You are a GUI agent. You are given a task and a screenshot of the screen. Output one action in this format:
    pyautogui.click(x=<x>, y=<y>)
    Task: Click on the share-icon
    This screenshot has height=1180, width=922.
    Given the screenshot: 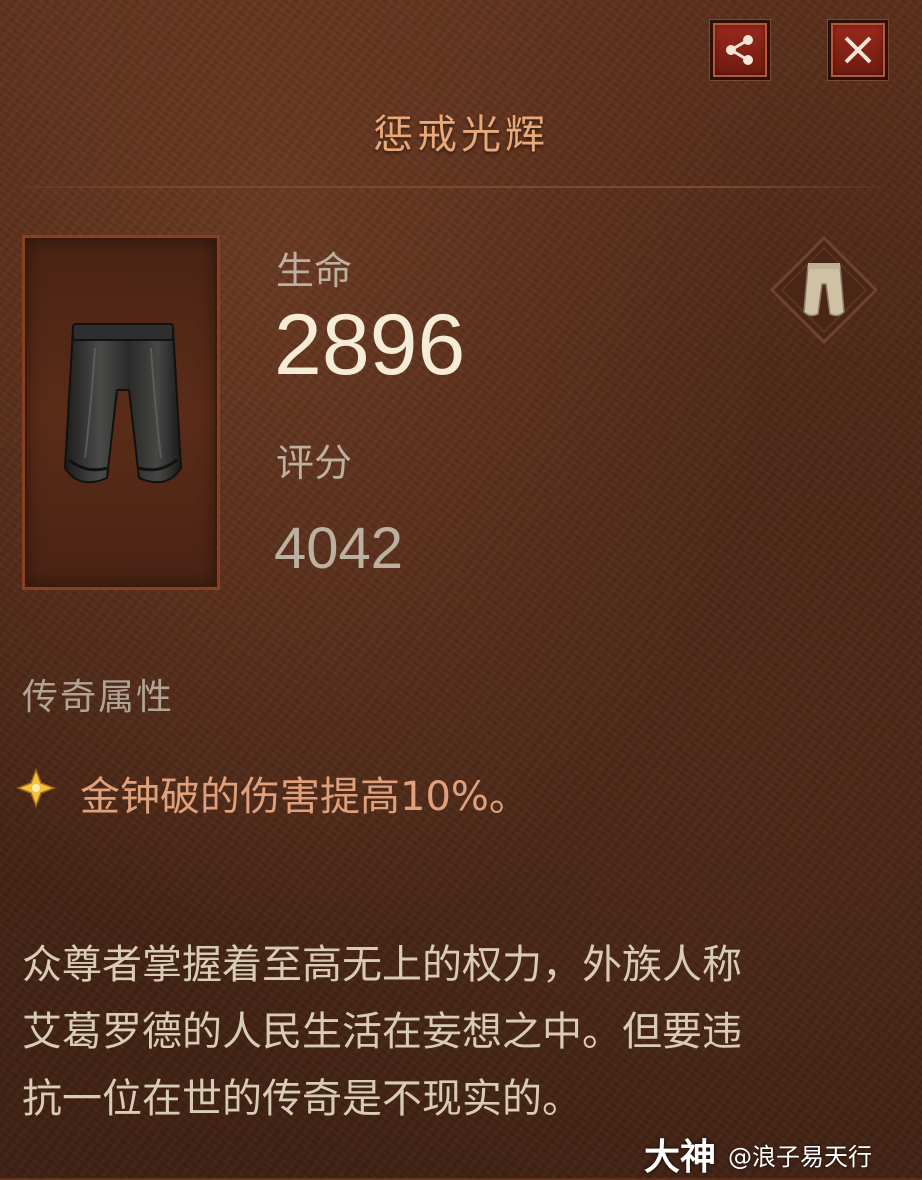 What is the action you would take?
    pyautogui.click(x=739, y=50)
    